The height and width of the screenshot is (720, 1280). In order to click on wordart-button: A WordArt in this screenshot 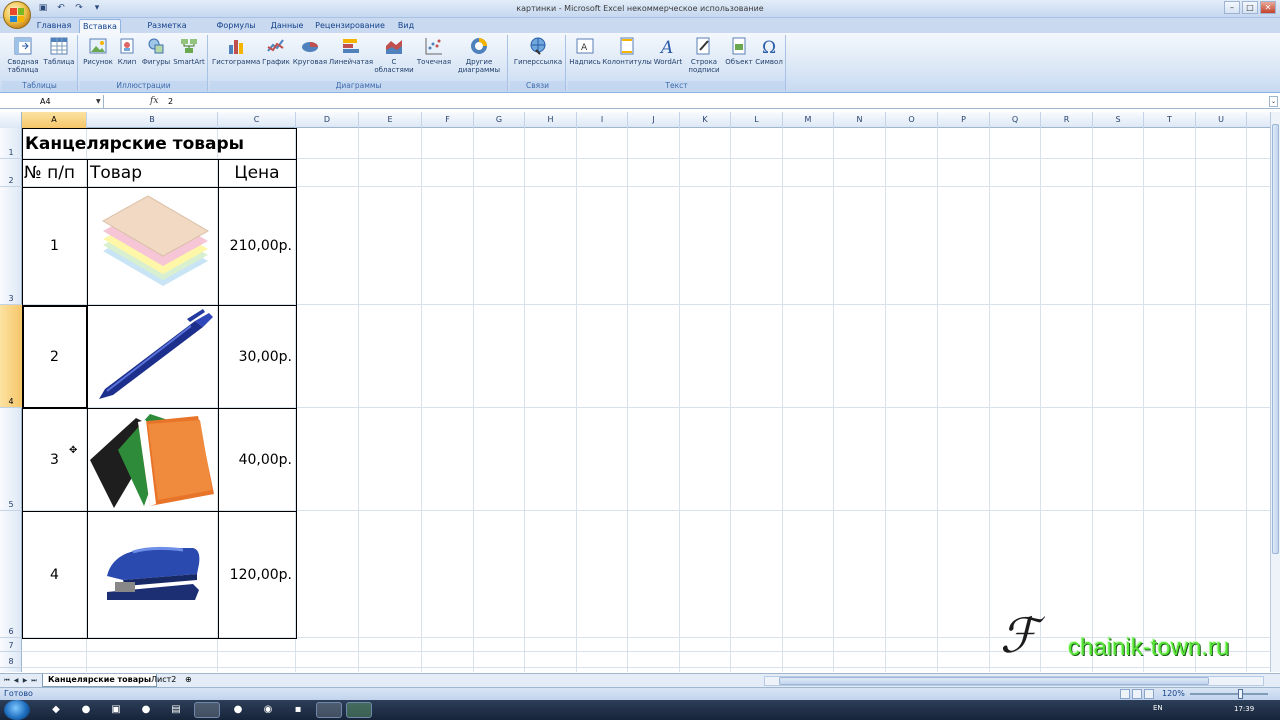, I will do `click(668, 51)`.